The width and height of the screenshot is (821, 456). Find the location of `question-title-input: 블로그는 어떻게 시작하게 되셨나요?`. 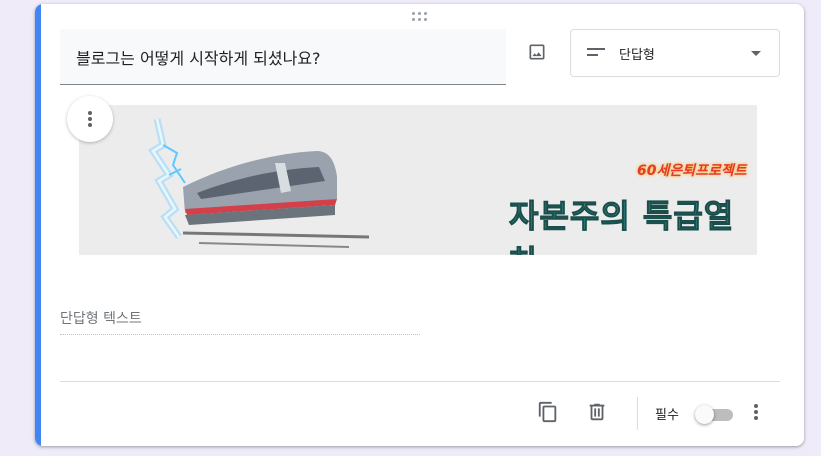

question-title-input: 블로그는 어떻게 시작하게 되셨나요? is located at coordinates (283, 57).